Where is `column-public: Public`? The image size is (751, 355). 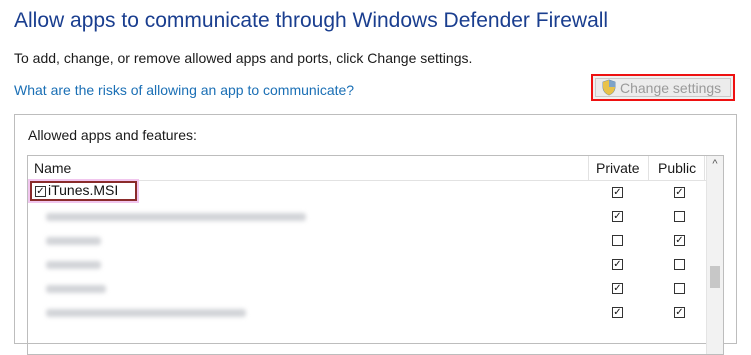
column-public: Public is located at coordinates (677, 168).